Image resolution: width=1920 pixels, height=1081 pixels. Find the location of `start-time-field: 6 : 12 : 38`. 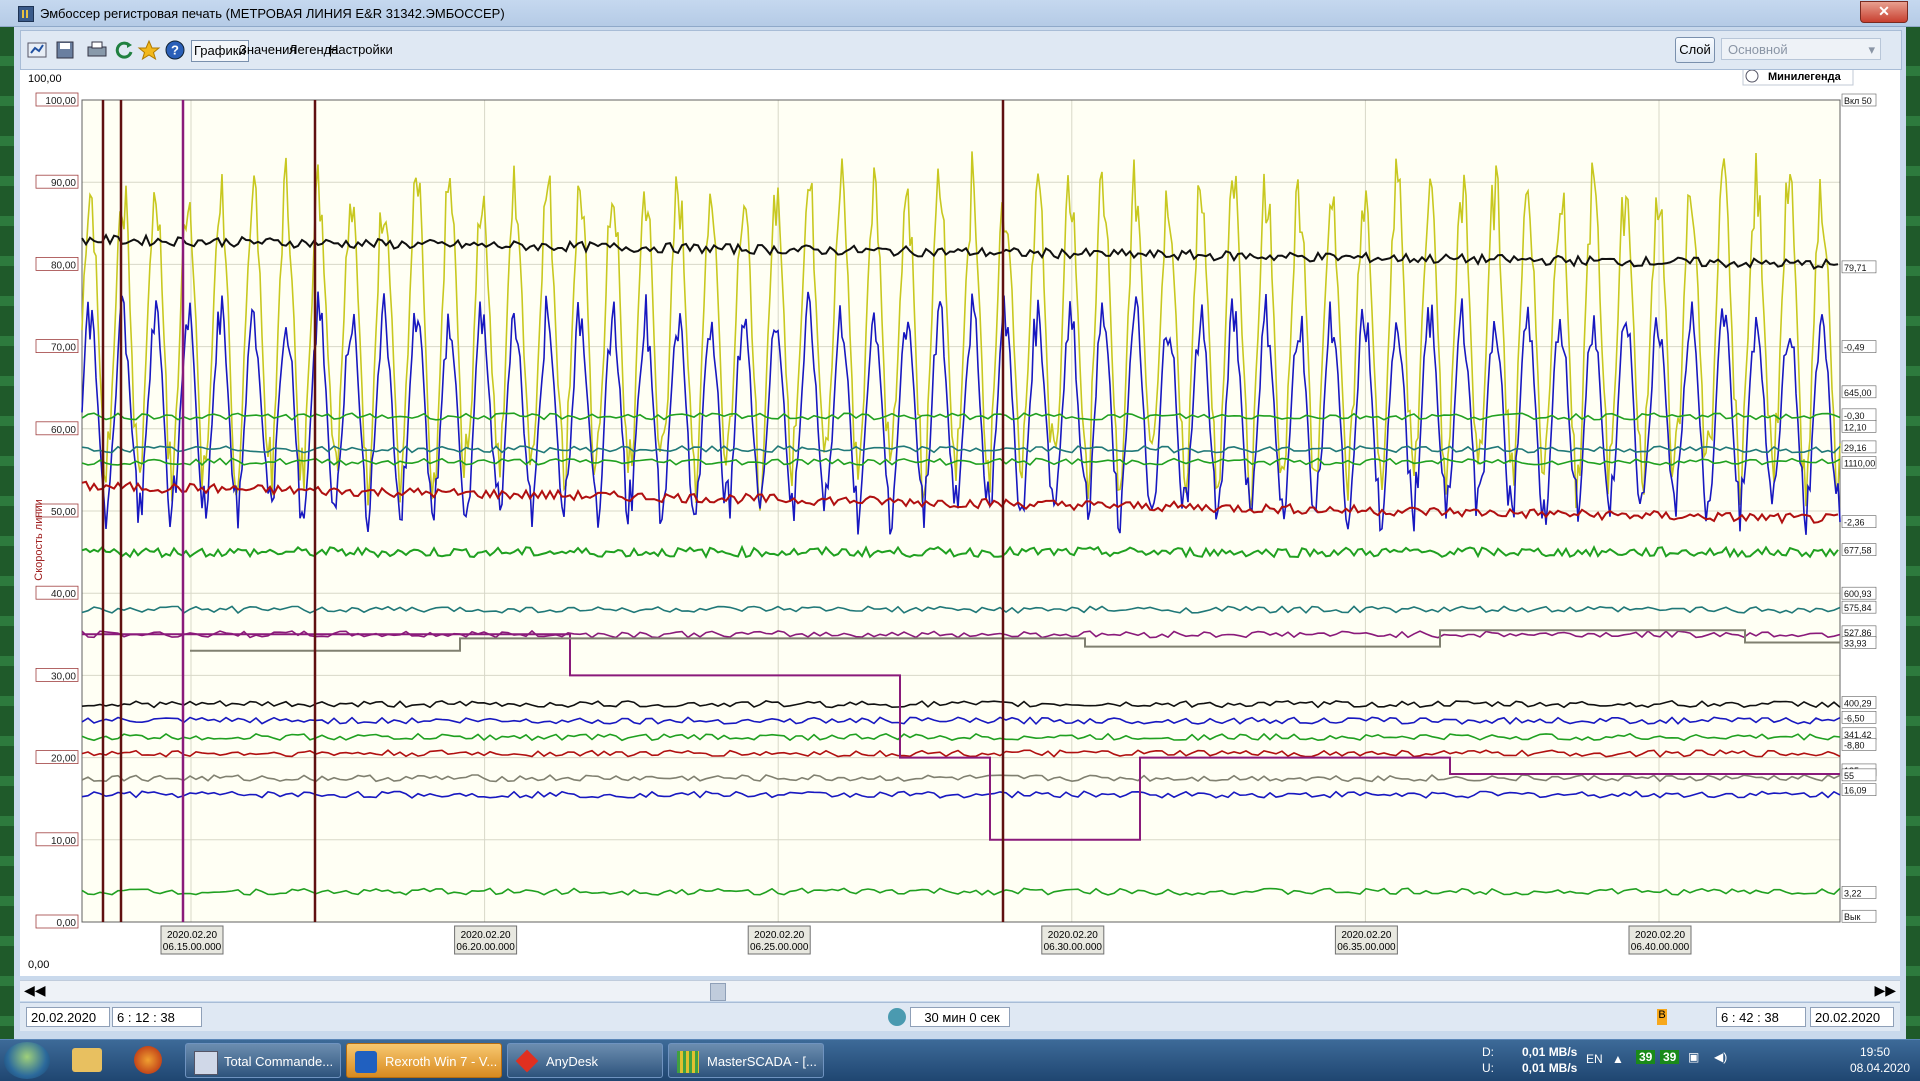

start-time-field: 6 : 12 : 38 is located at coordinates (157, 1017).